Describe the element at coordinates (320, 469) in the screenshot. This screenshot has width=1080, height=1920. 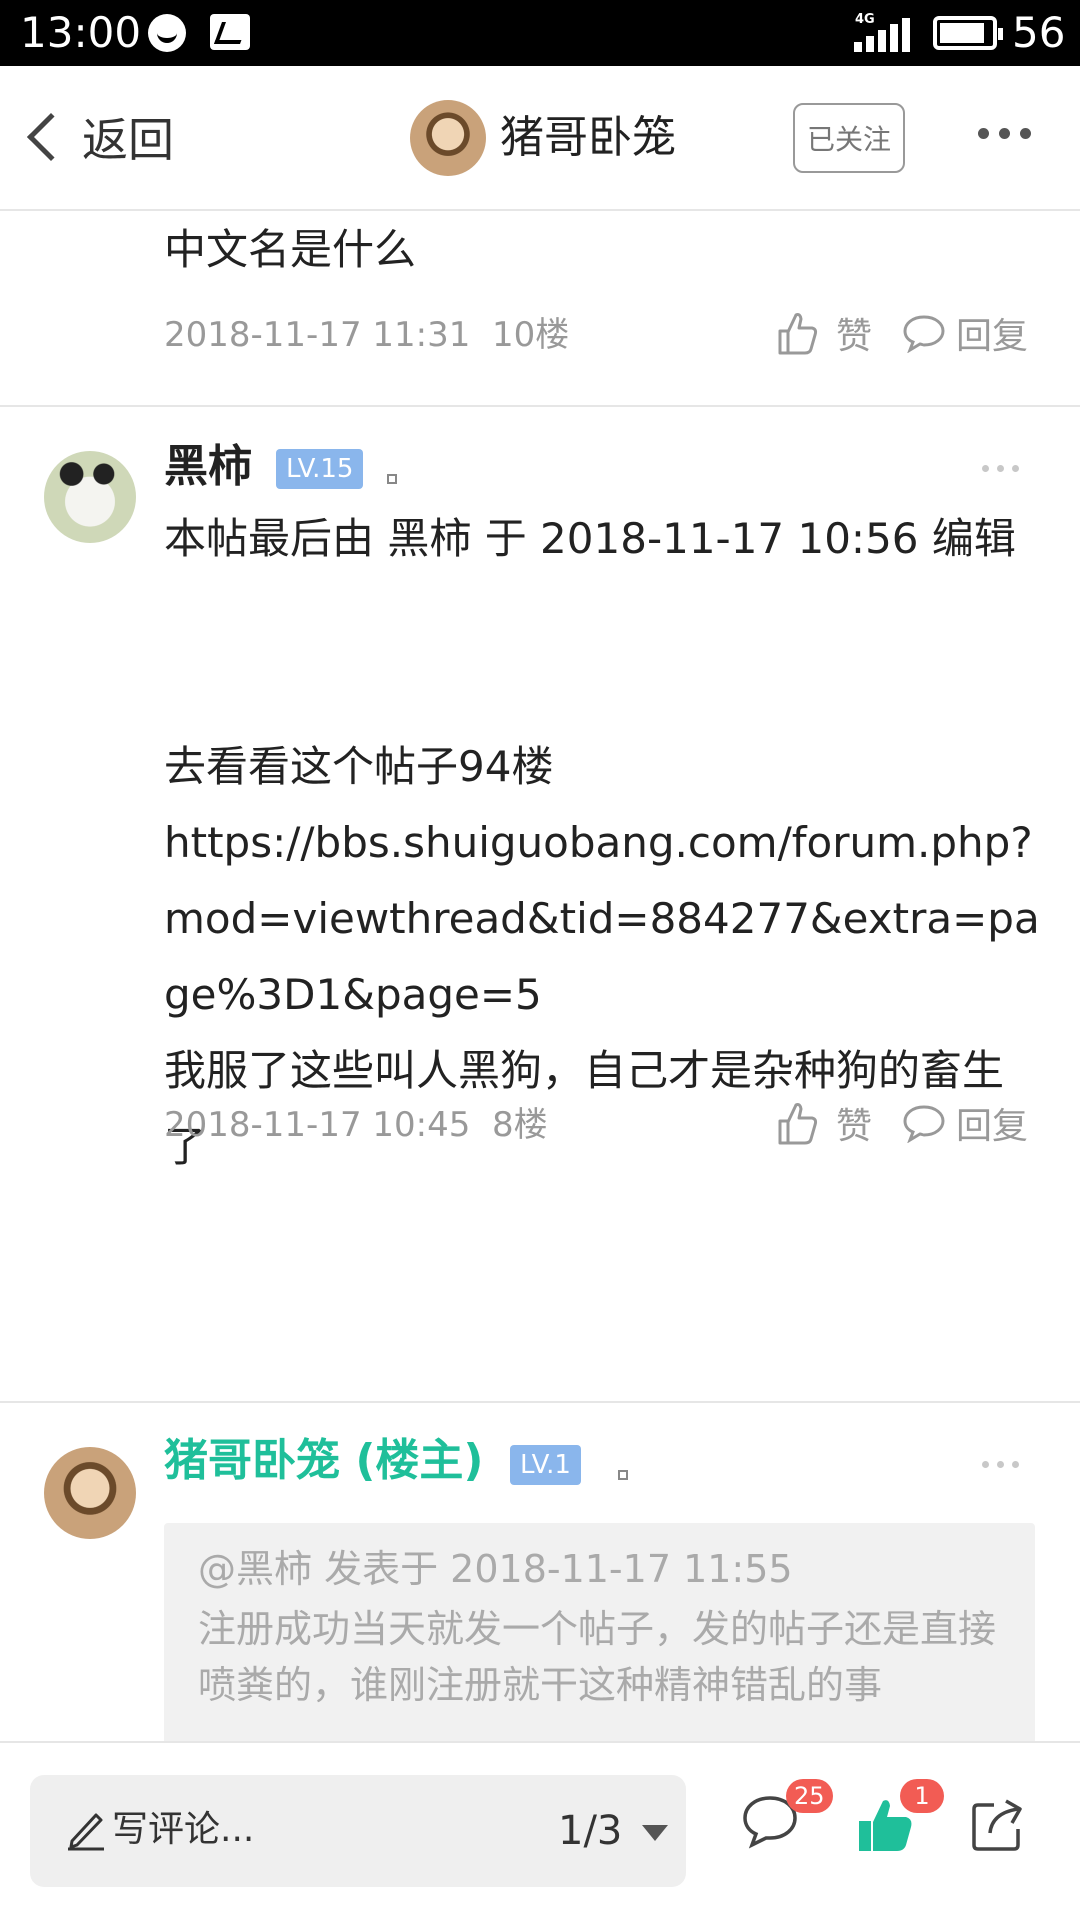
I see `level-badge: LV.15` at that location.